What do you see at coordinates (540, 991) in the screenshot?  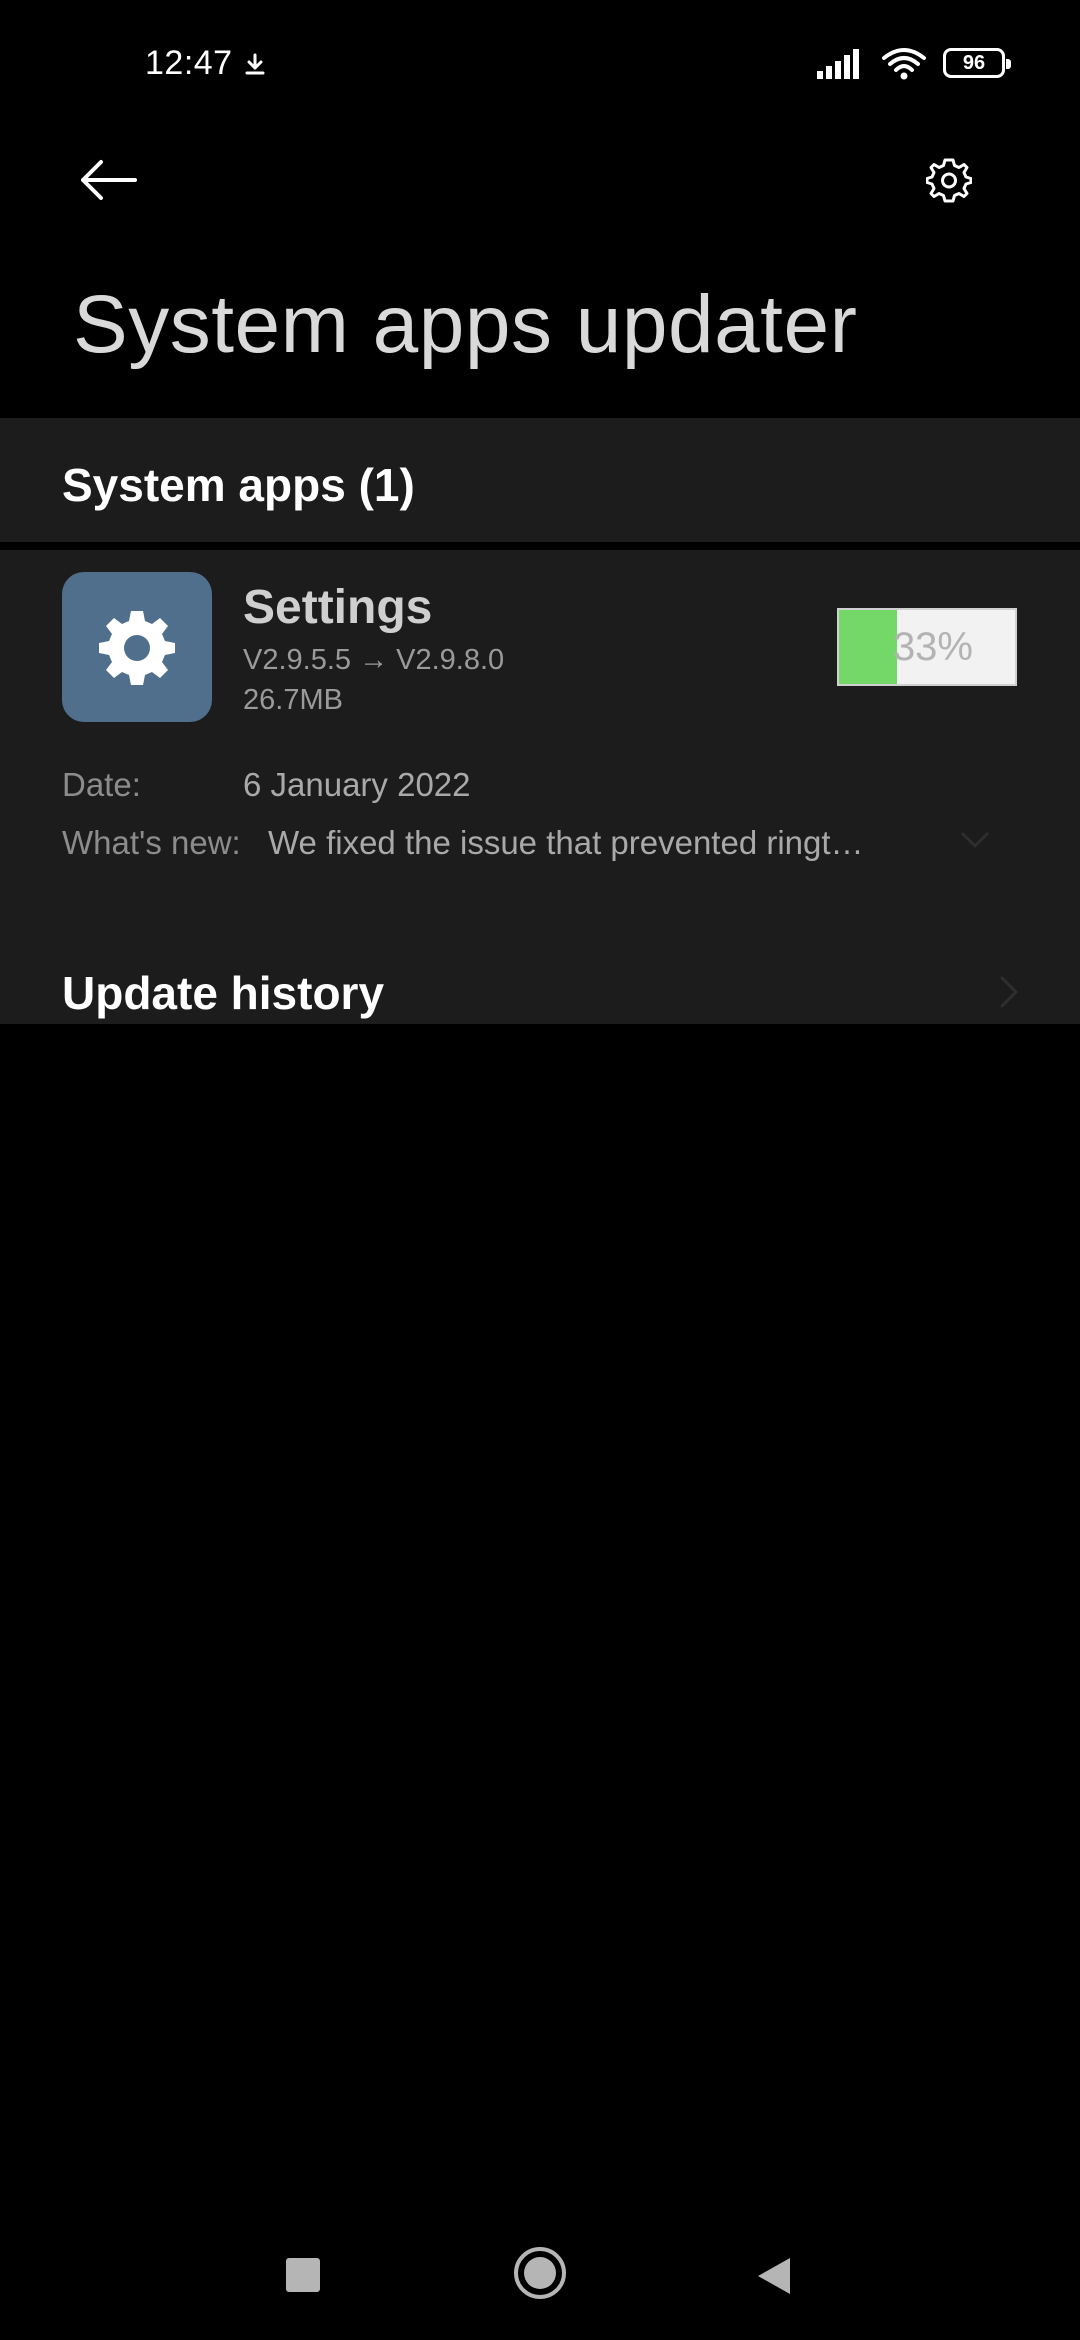 I see `update-history-row: Update history` at bounding box center [540, 991].